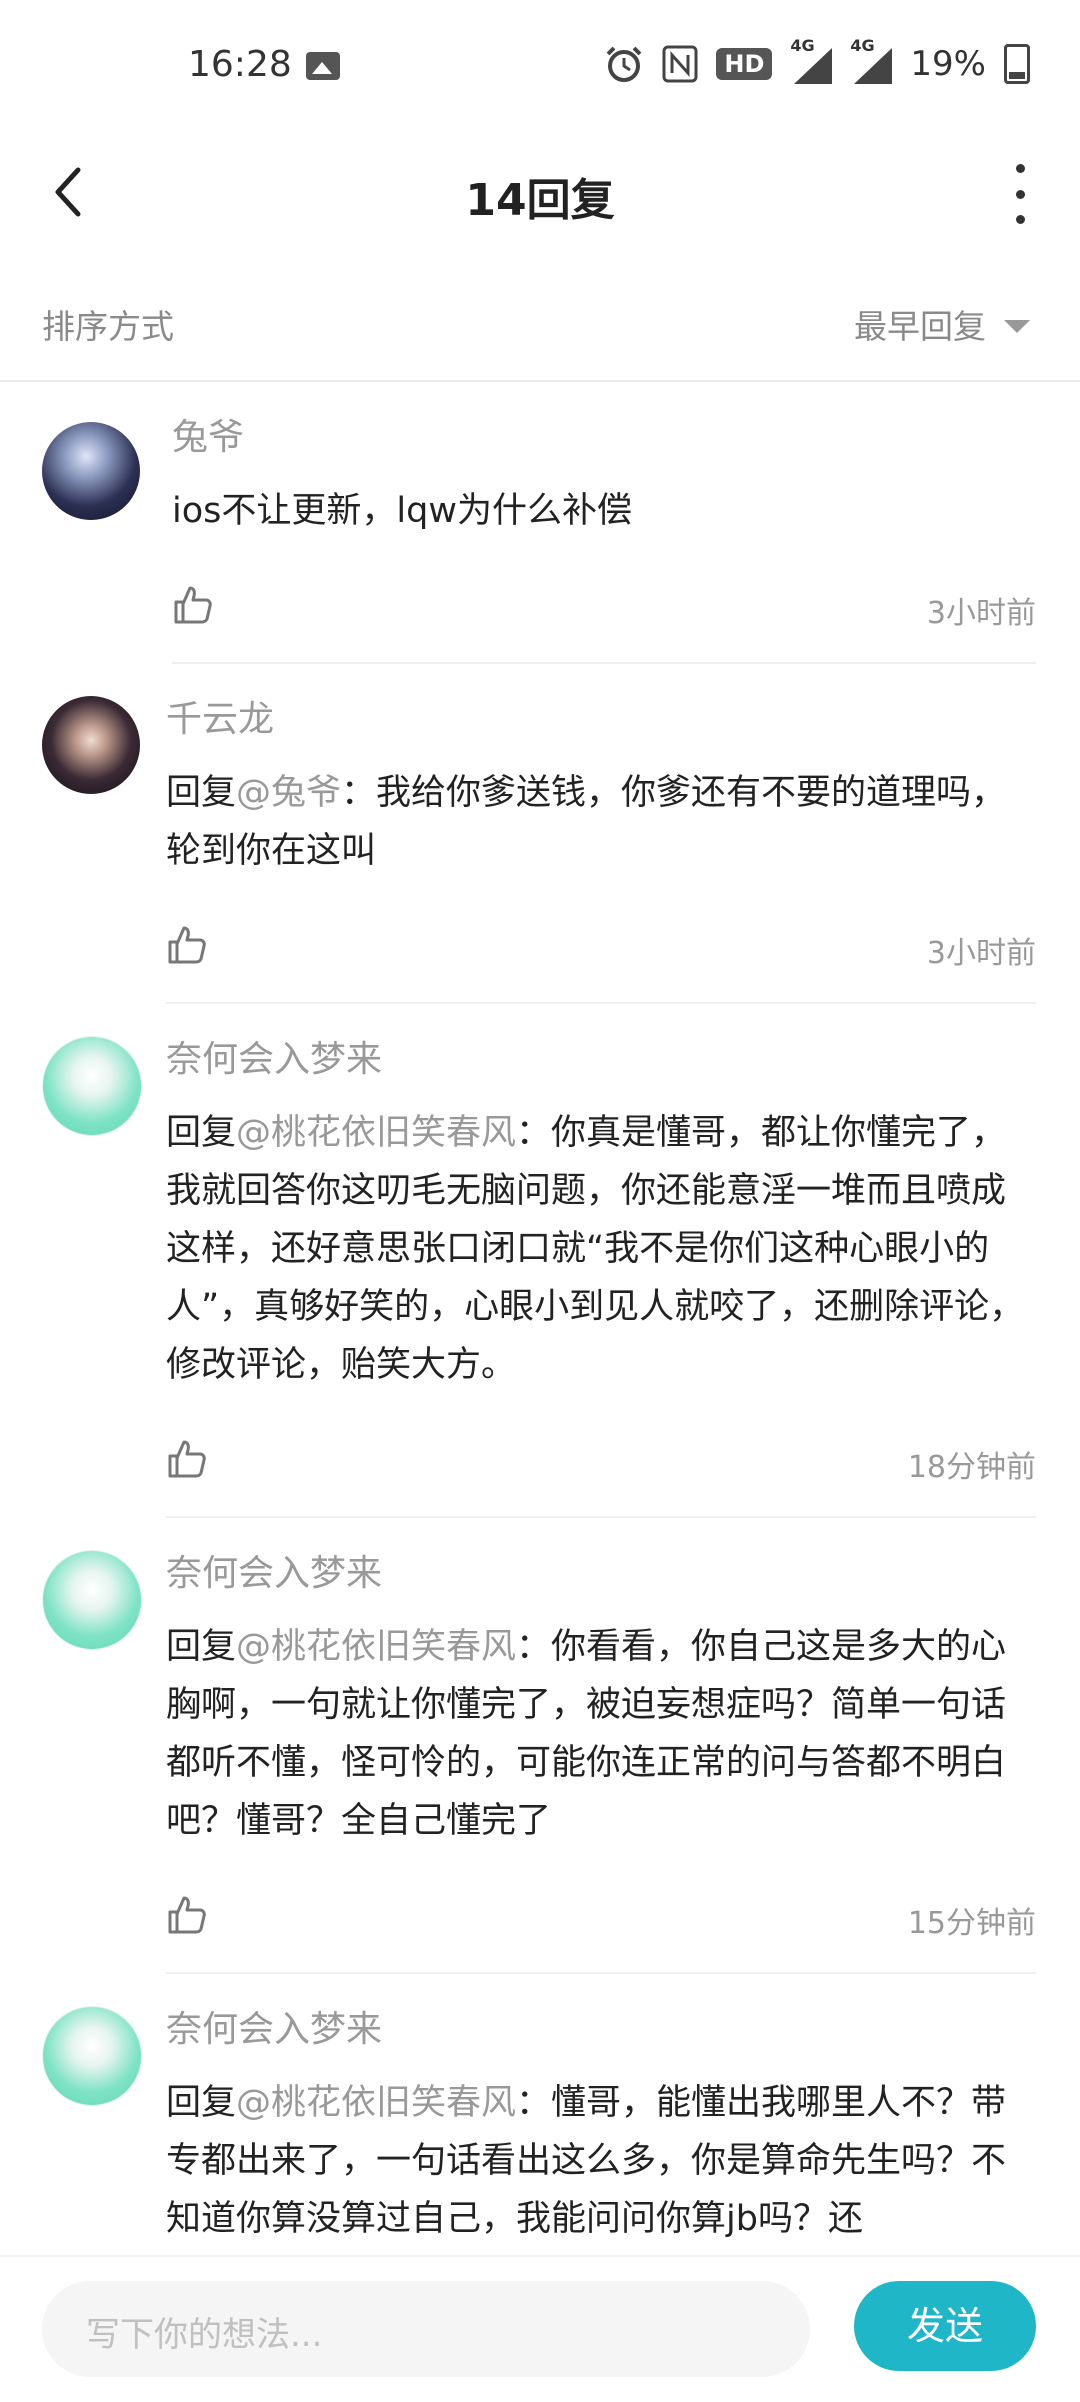 The width and height of the screenshot is (1080, 2402). What do you see at coordinates (945, 2326) in the screenshot?
I see `send-button: 发送` at bounding box center [945, 2326].